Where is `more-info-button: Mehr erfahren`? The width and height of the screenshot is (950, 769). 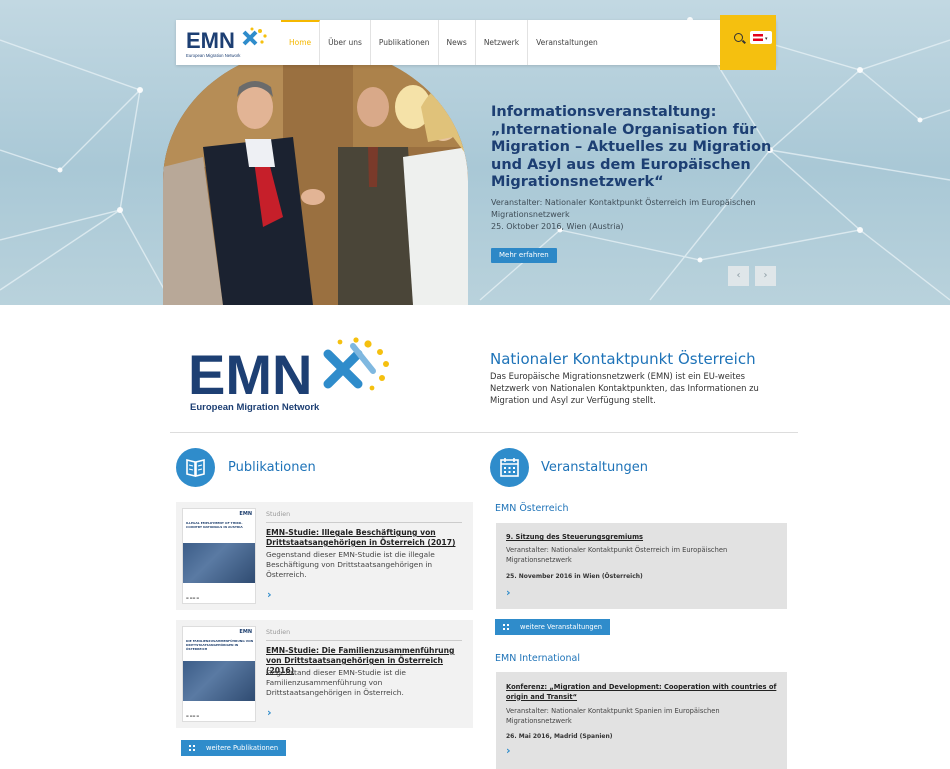
more-info-button: Mehr erfahren is located at coordinates (524, 255).